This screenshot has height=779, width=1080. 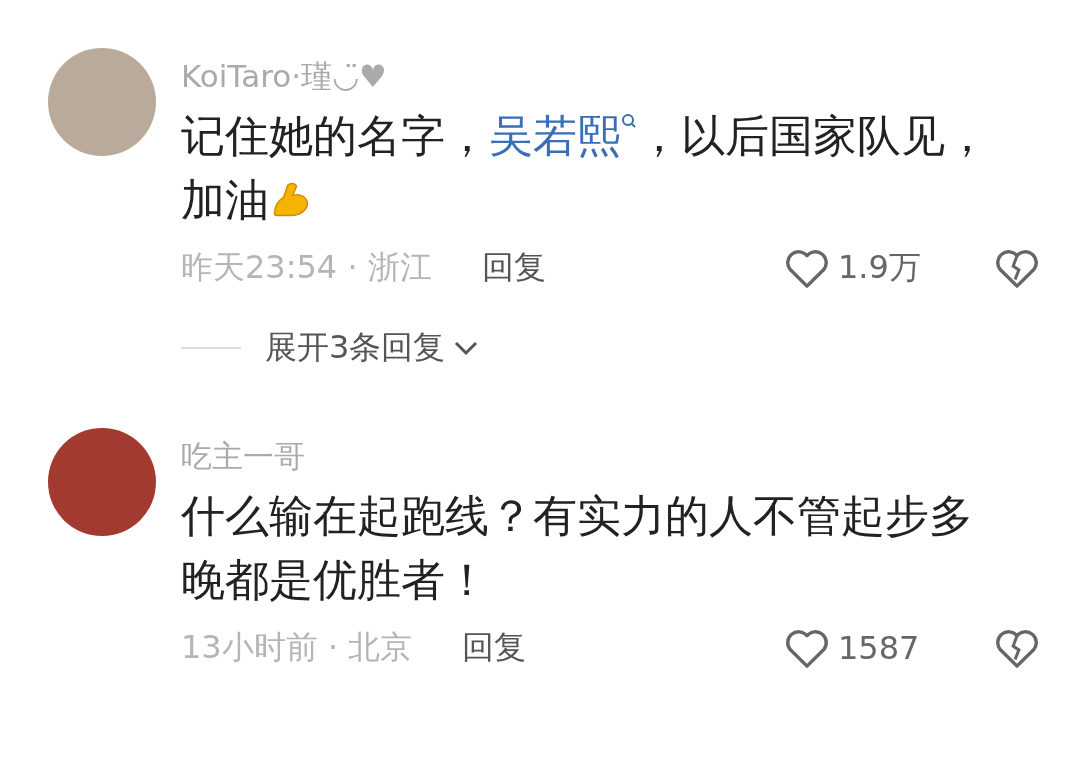 I want to click on comment-time: 13小时前 · 北京, so click(x=297, y=647).